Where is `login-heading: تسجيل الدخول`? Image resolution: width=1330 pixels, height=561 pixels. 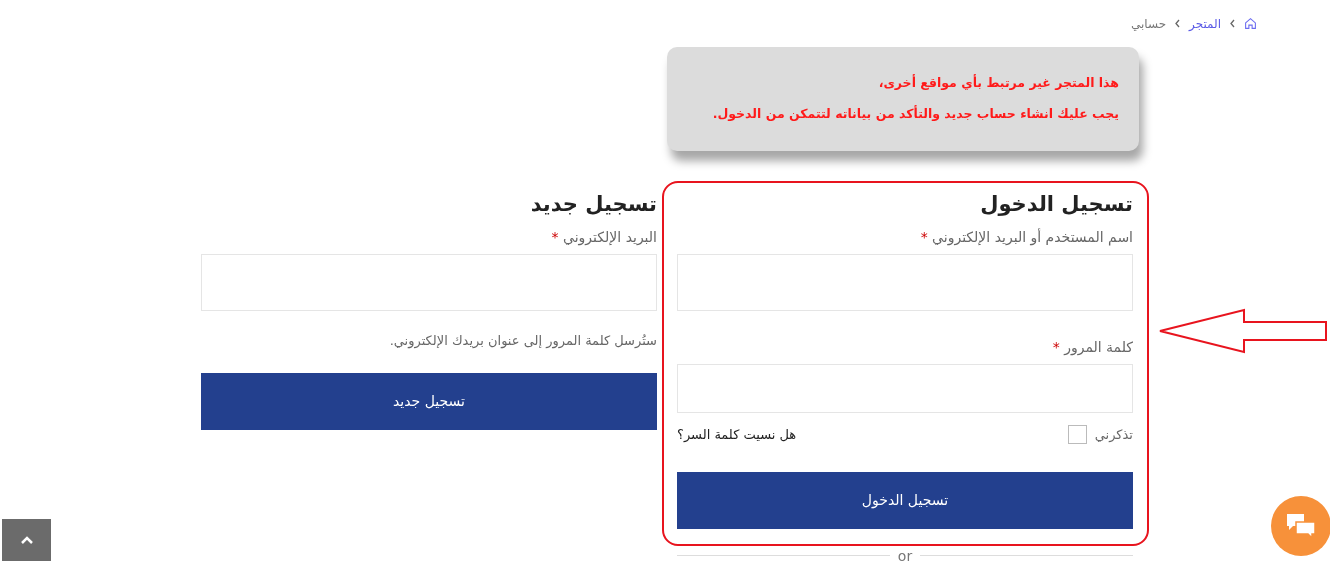 login-heading: تسجيل الدخول is located at coordinates (1056, 204).